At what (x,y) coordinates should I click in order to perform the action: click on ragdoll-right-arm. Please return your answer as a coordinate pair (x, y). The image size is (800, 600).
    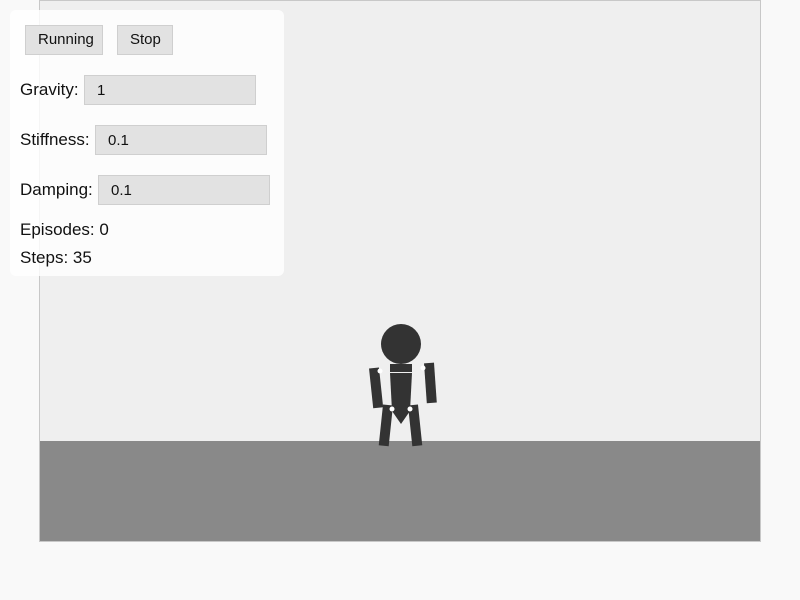
    Looking at the image, I should click on (430, 383).